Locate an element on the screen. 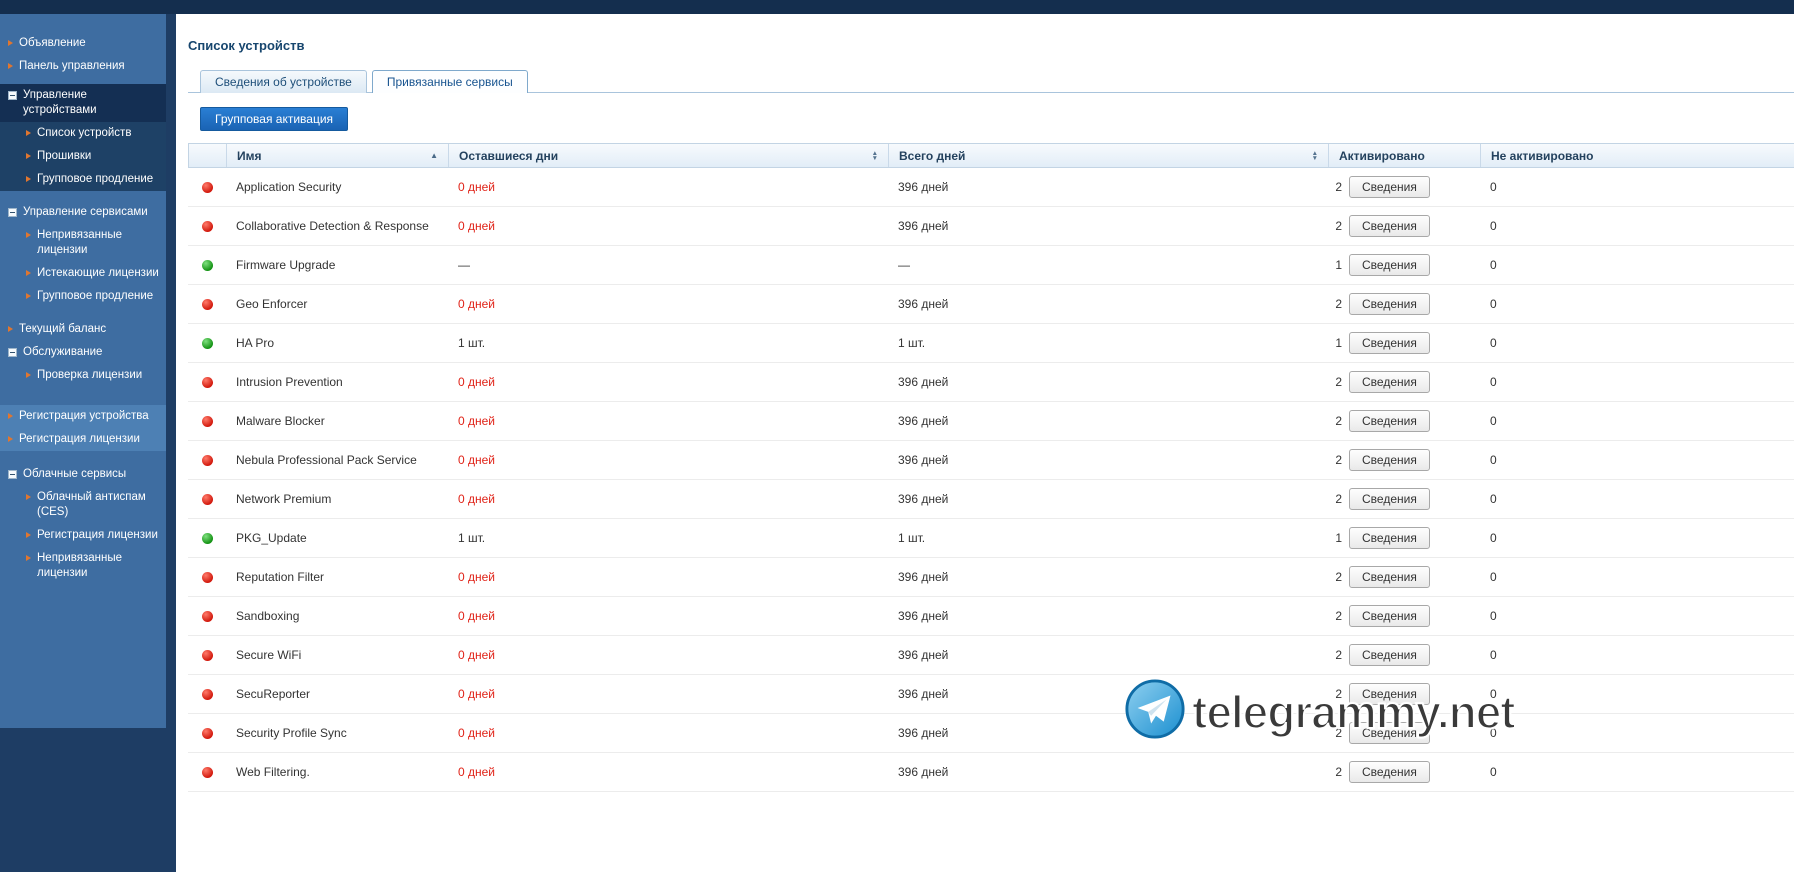 Image resolution: width=1794 pixels, height=872 pixels. service-name: Malware Blocker is located at coordinates (280, 421).